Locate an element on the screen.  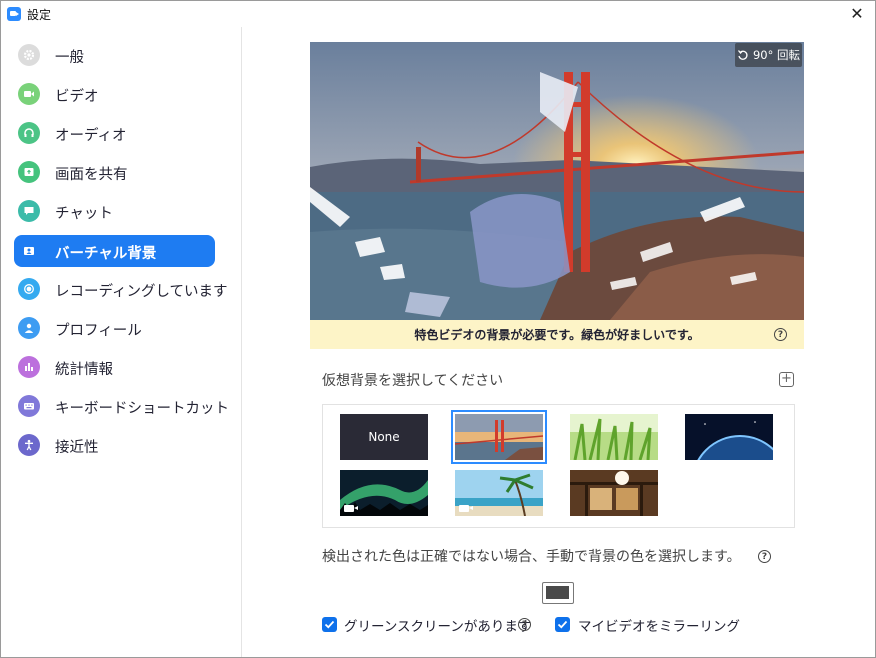
green-screen-checkbox is located at coordinates (329, 624).